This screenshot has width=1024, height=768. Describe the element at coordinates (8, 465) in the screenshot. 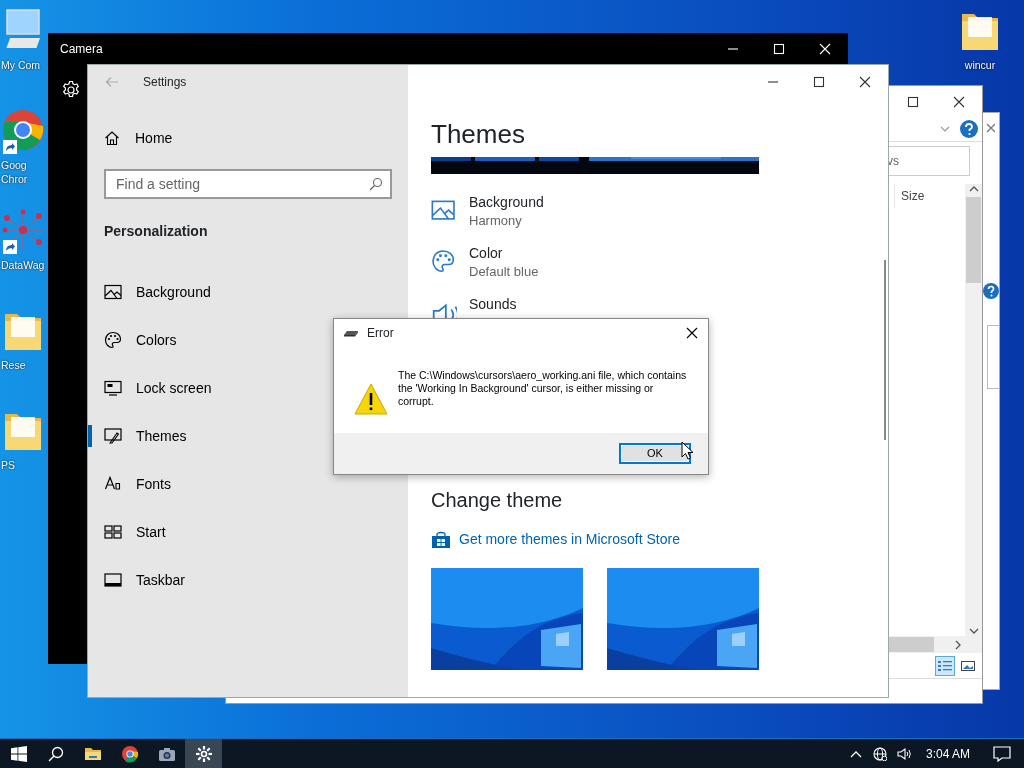

I see `icon-label: PS` at that location.